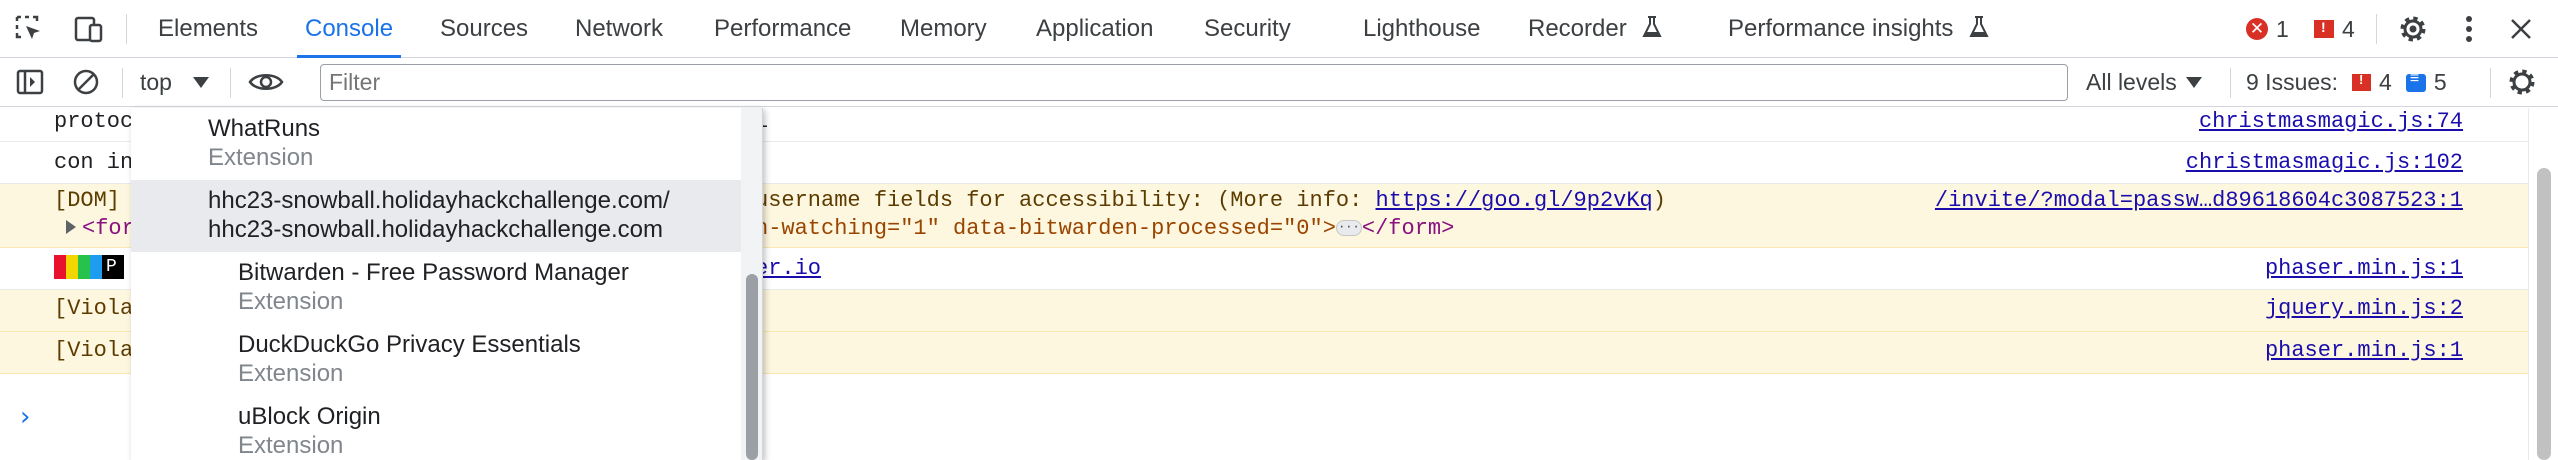 Image resolution: width=2558 pixels, height=460 pixels. What do you see at coordinates (433, 272) in the screenshot?
I see `context-option-title: Bitwarden - Free Password Manager` at bounding box center [433, 272].